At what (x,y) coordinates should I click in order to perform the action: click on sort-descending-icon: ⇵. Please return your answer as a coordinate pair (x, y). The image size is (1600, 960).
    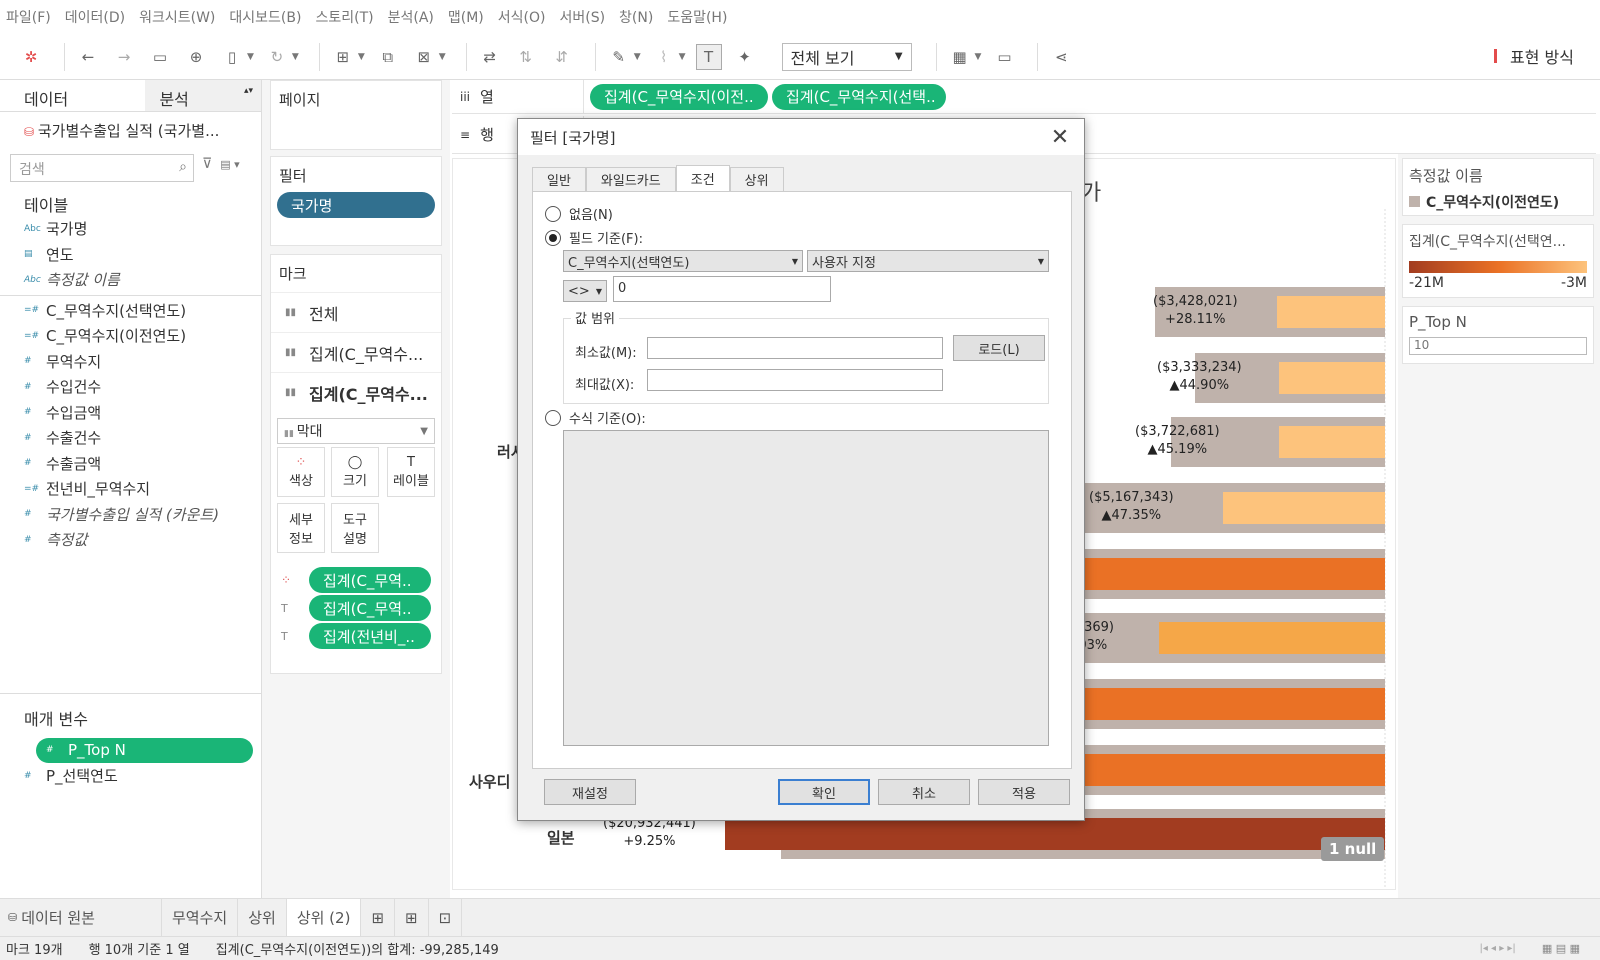
    Looking at the image, I should click on (562, 57).